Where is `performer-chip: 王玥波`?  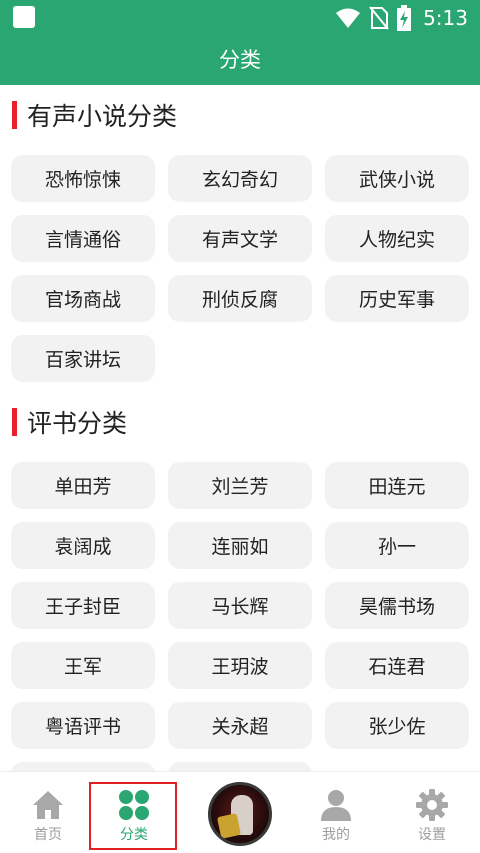 performer-chip: 王玥波 is located at coordinates (240, 665).